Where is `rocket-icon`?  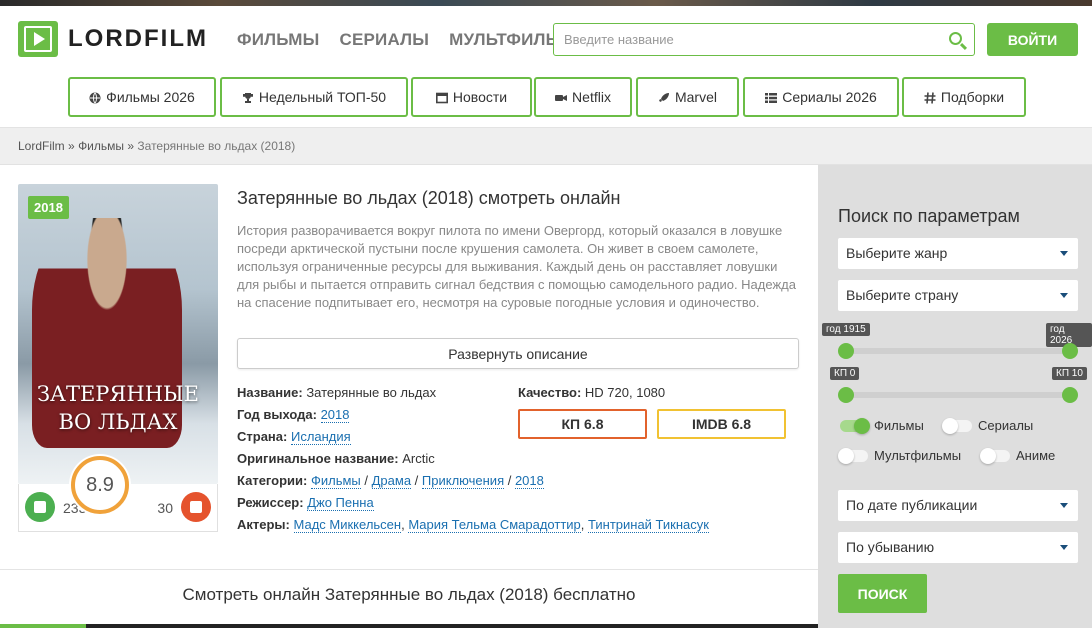
rocket-icon is located at coordinates (664, 97).